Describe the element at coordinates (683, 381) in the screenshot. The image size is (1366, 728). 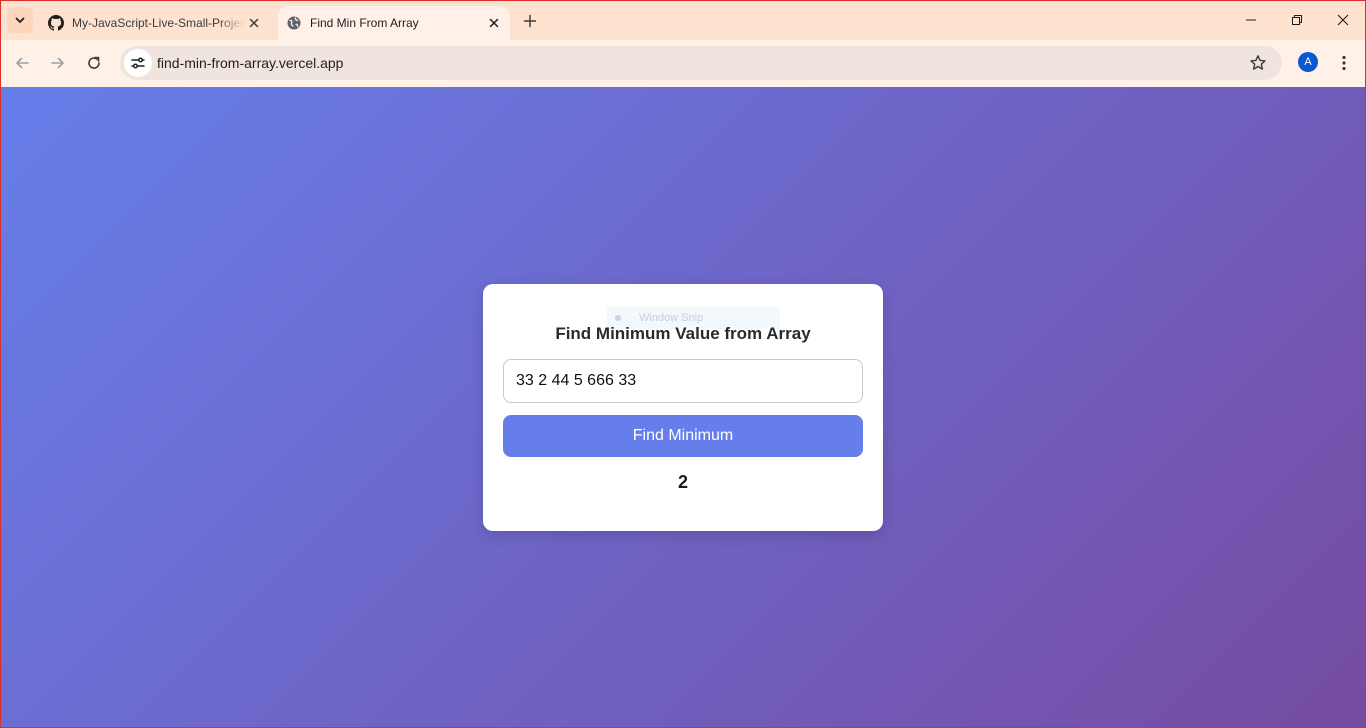
I see `array-input` at that location.